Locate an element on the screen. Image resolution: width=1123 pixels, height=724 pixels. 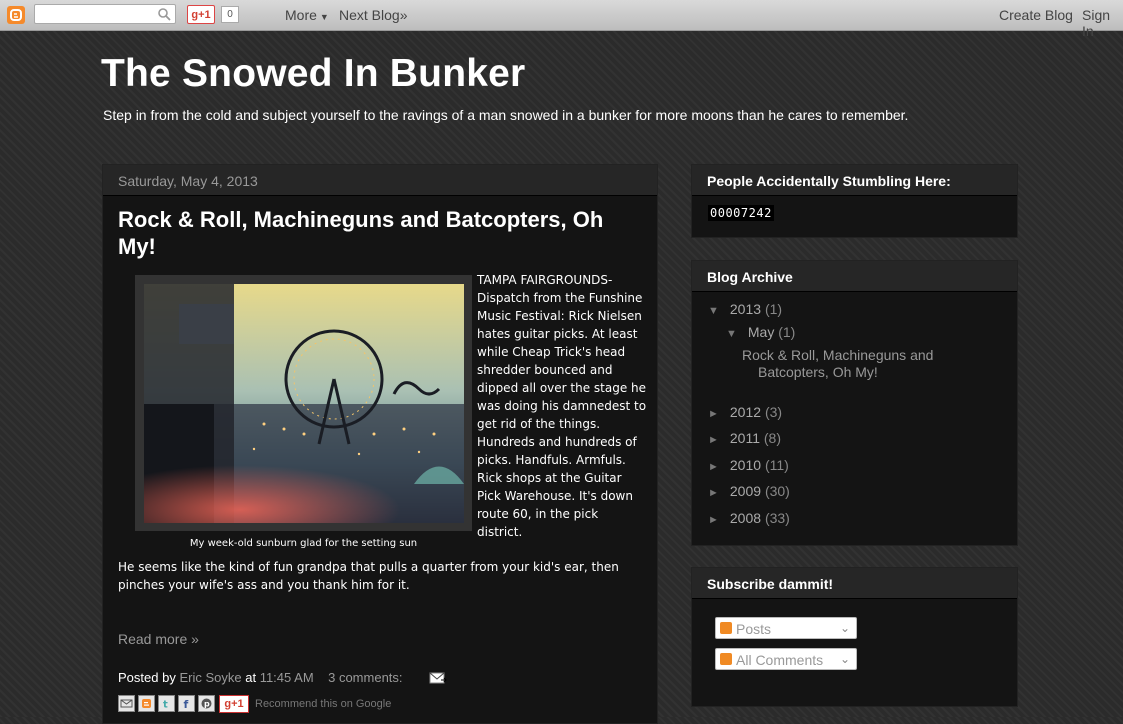
search-box is located at coordinates (105, 14).